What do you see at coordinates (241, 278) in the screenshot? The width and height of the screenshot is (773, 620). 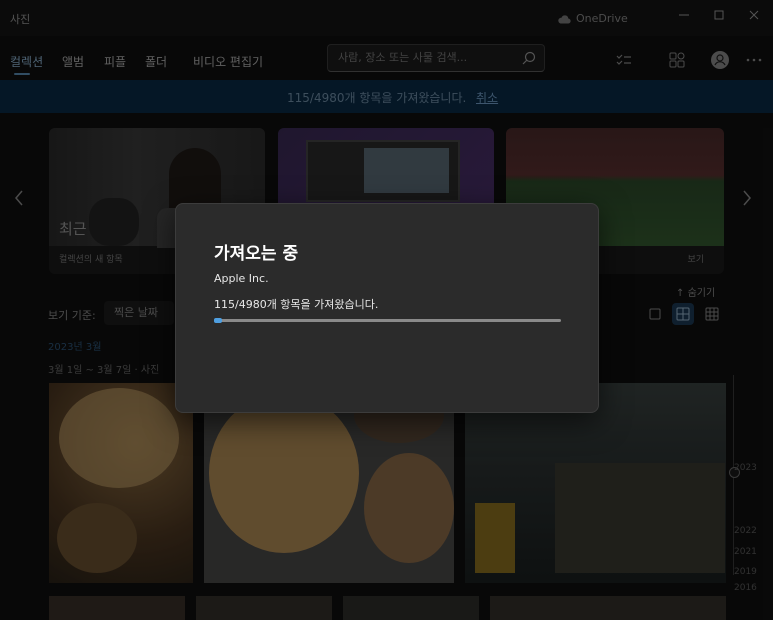 I see `dialog-source: Apple Inc.` at bounding box center [241, 278].